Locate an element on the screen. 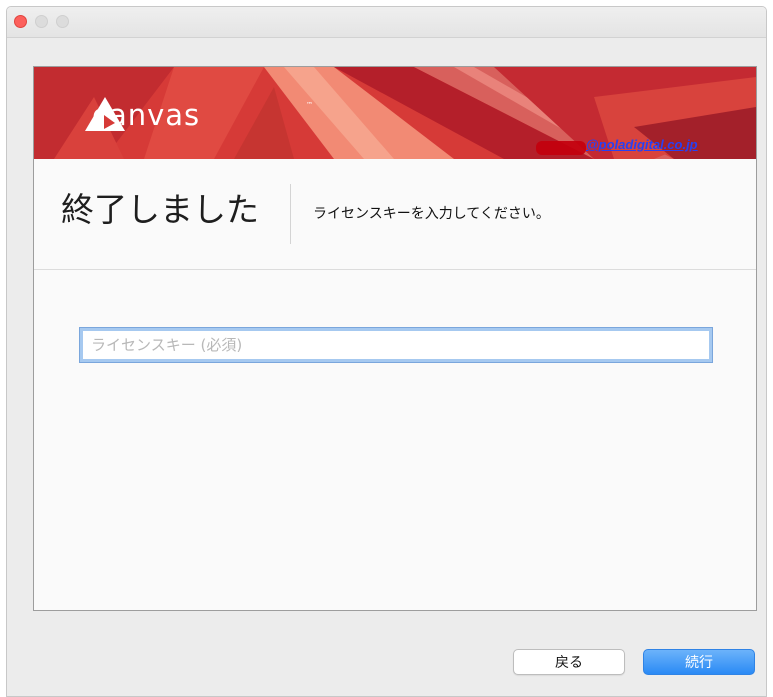  page-header: 終了しました ライセンスキーを入力してください。 is located at coordinates (395, 214).